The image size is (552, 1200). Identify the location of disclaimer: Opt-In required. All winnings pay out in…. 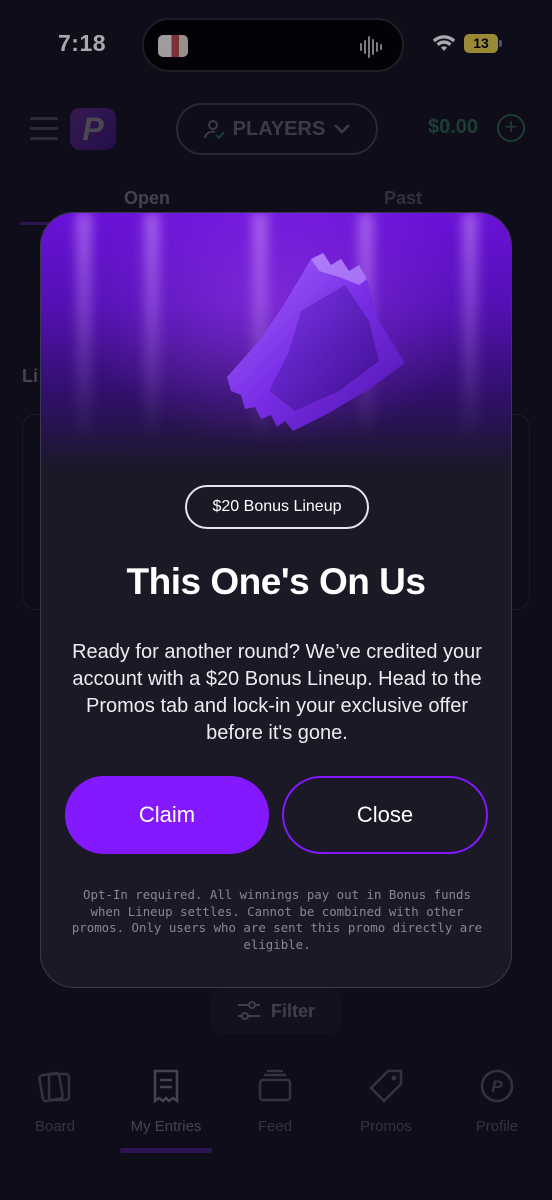
(277, 919).